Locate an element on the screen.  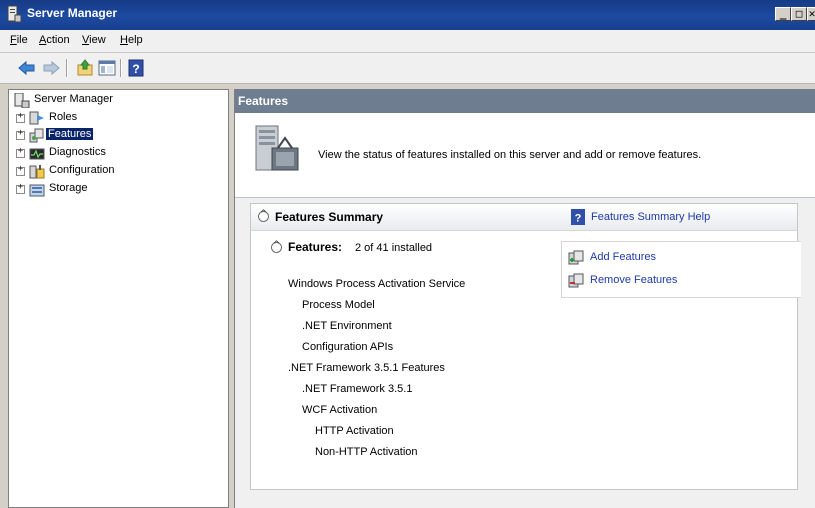
menu-bar: File Action View Help is located at coordinates (407, 41).